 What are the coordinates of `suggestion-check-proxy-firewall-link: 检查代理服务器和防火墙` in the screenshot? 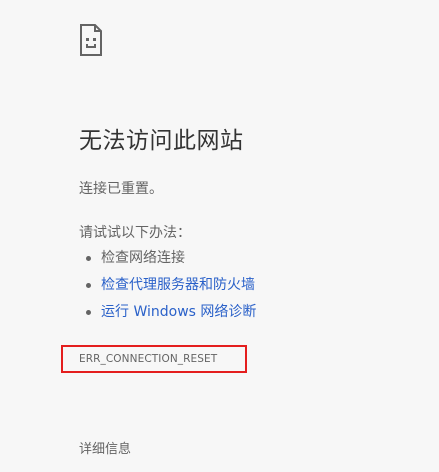 It's located at (178, 285).